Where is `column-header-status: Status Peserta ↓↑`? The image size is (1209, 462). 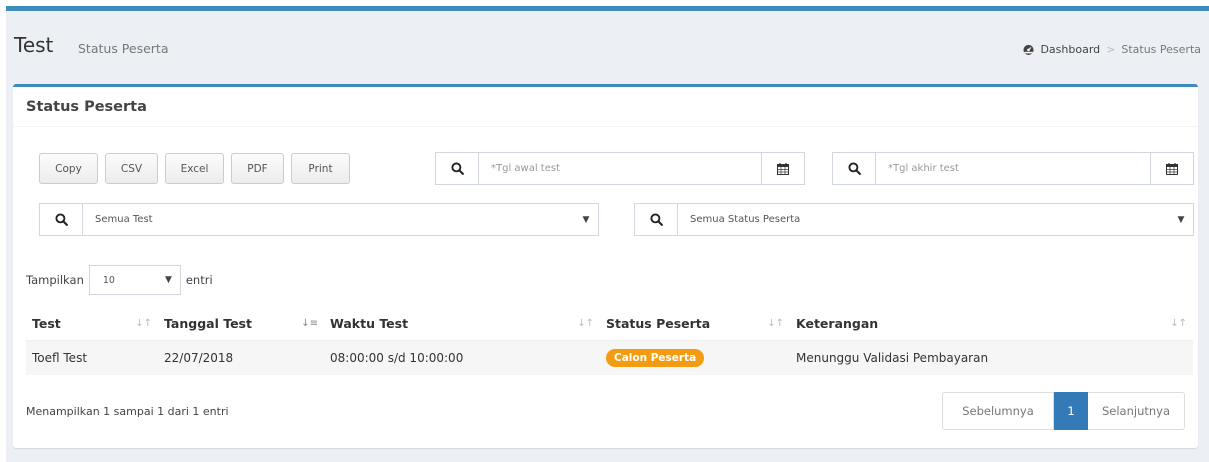
column-header-status: Status Peserta ↓↑ is located at coordinates (695, 324).